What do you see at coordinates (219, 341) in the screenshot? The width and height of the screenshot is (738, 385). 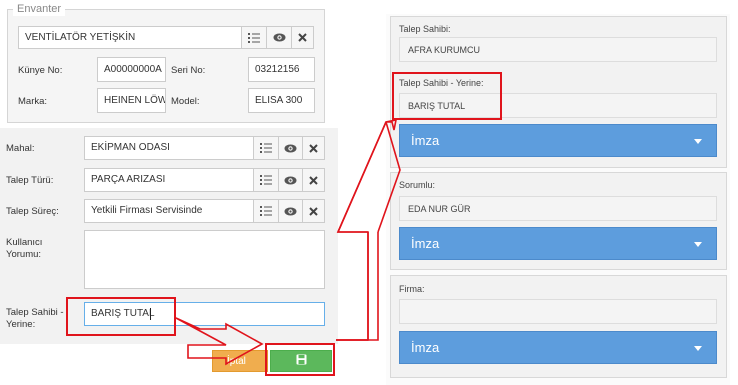 I see `annotation-arrow-left-to-save` at bounding box center [219, 341].